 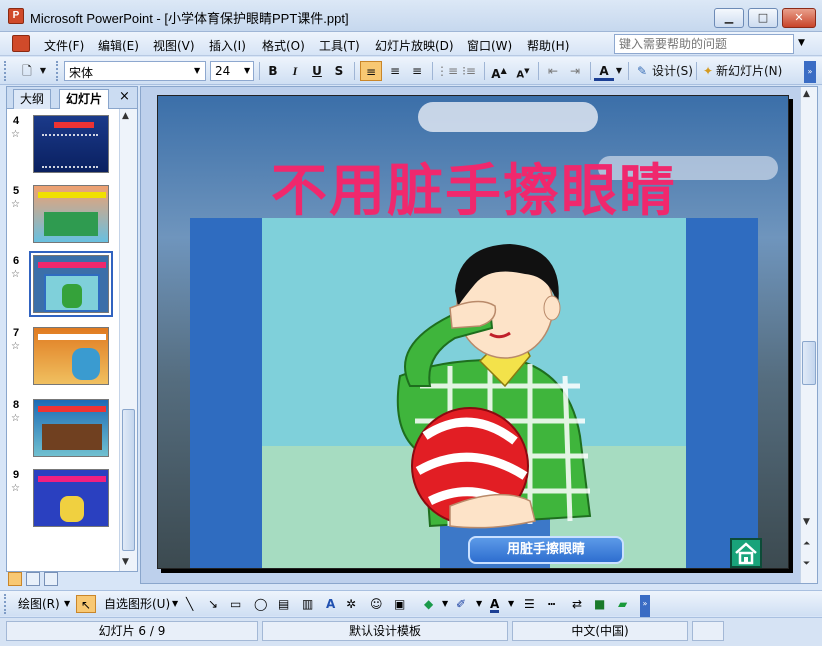 I want to click on slide-title: 不用脏手擦眼睛, so click(x=473, y=186).